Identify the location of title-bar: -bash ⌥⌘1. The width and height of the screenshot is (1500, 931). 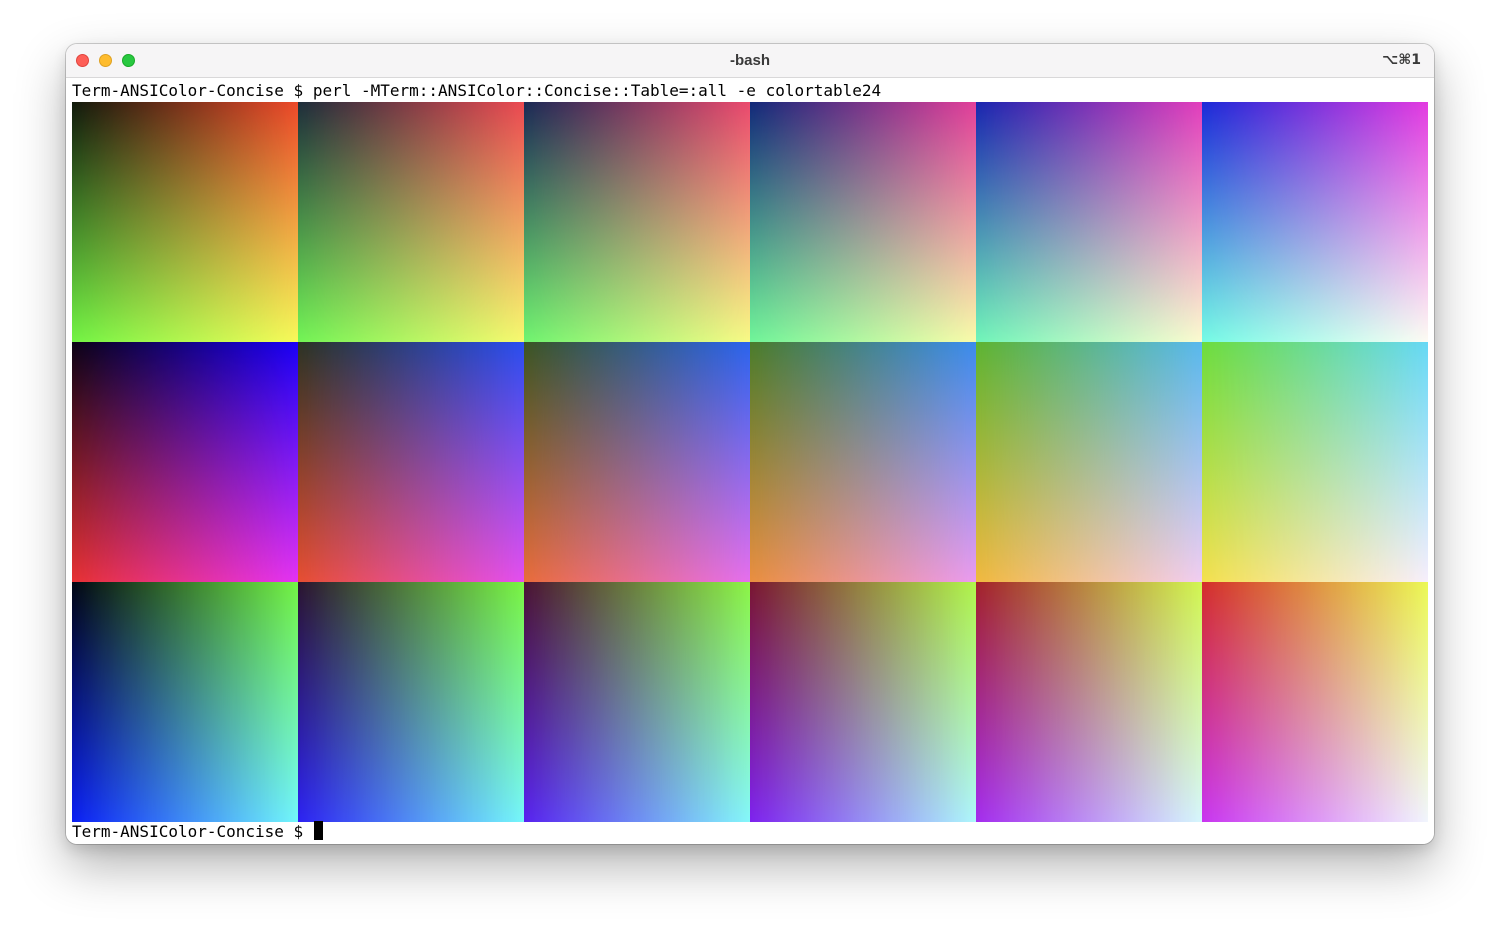
(750, 61).